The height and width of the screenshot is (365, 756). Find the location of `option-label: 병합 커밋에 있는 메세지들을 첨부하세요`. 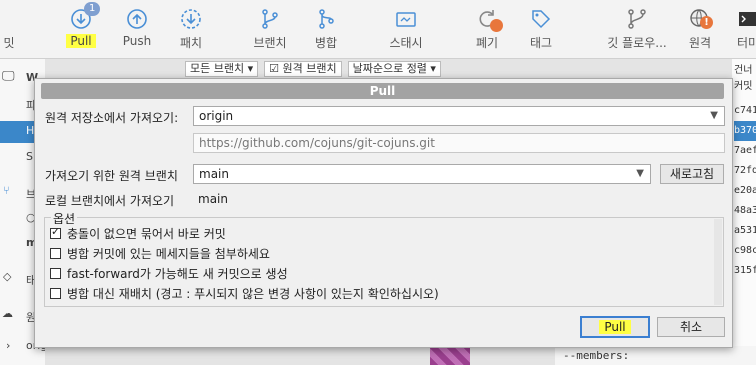

option-label: 병합 커밋에 있는 메세지들을 첨부하세요 is located at coordinates (168, 253).